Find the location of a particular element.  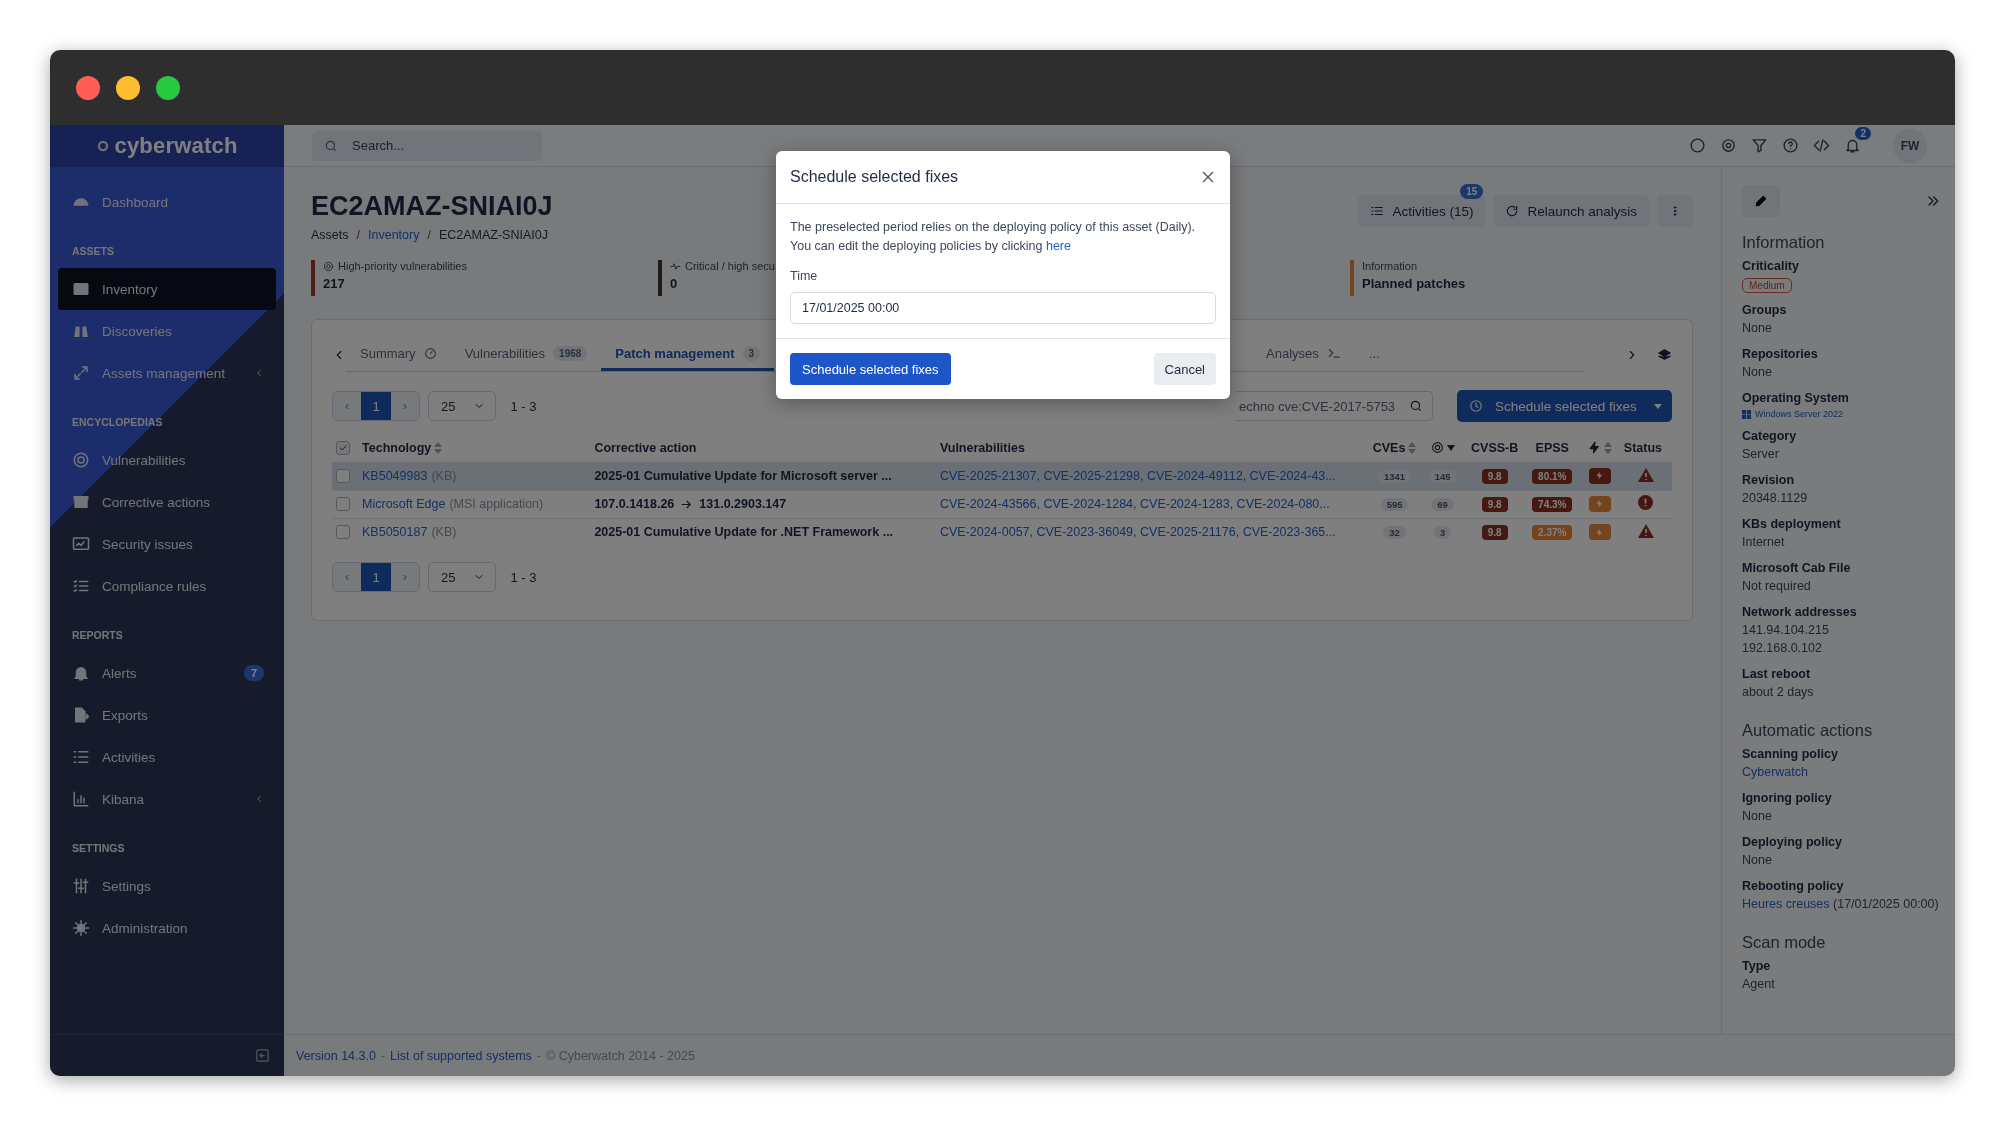

stat-label: Information is located at coordinates (1390, 266).